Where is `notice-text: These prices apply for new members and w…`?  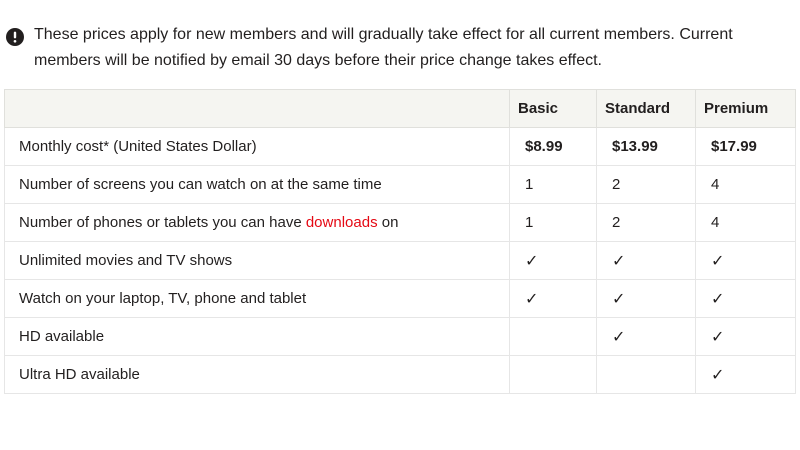
notice-text: These prices apply for new members and w… is located at coordinates (383, 47).